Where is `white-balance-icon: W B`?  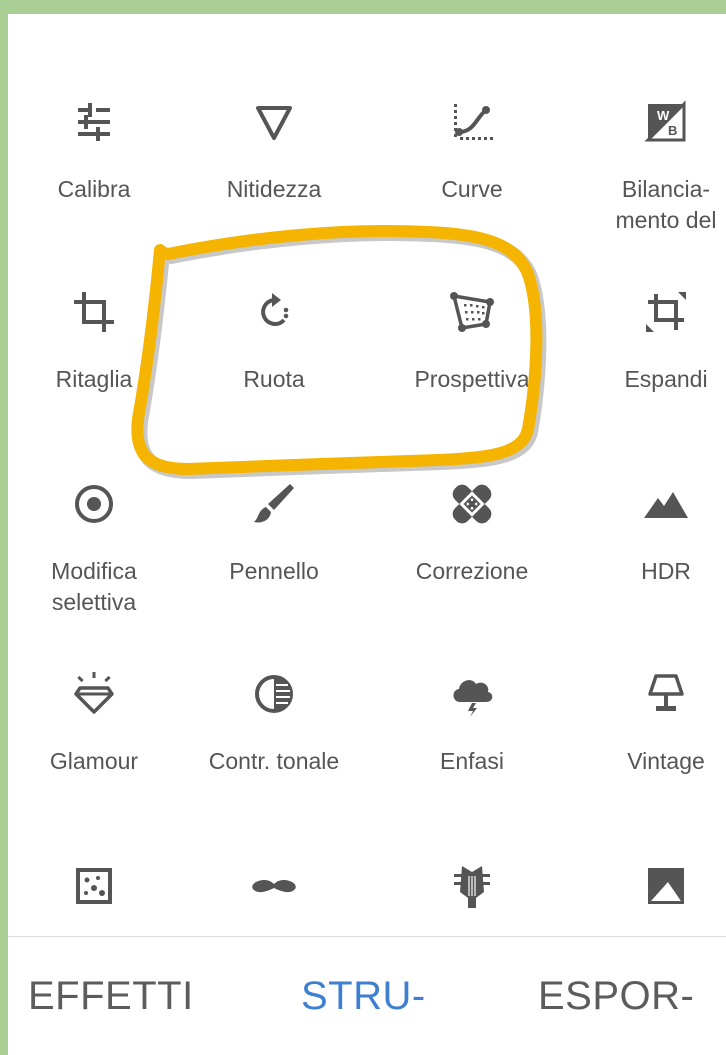
white-balance-icon: W B is located at coordinates (666, 122).